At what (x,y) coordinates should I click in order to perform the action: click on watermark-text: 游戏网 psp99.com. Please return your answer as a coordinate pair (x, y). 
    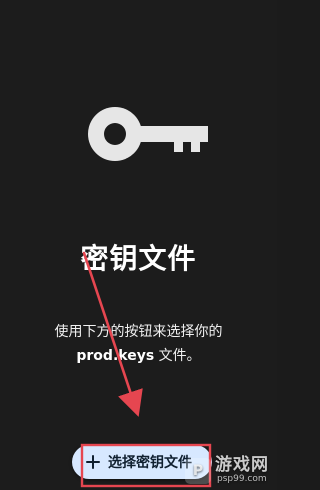
    Looking at the image, I should click on (242, 469).